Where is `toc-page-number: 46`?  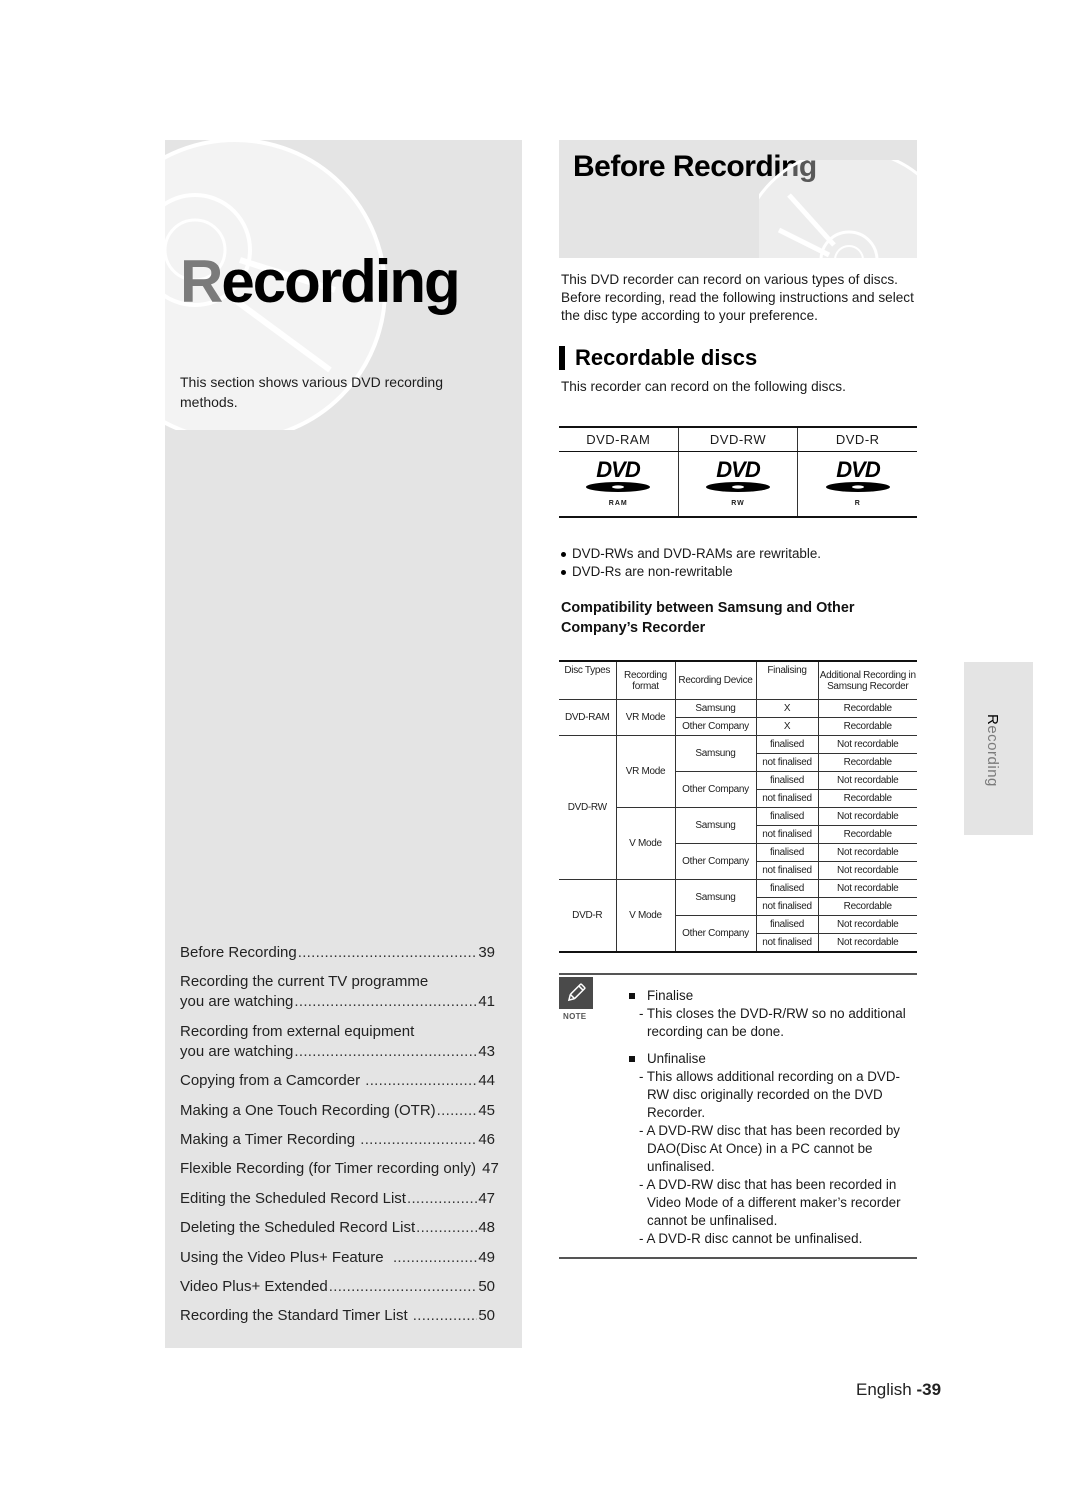 toc-page-number: 46 is located at coordinates (486, 1139).